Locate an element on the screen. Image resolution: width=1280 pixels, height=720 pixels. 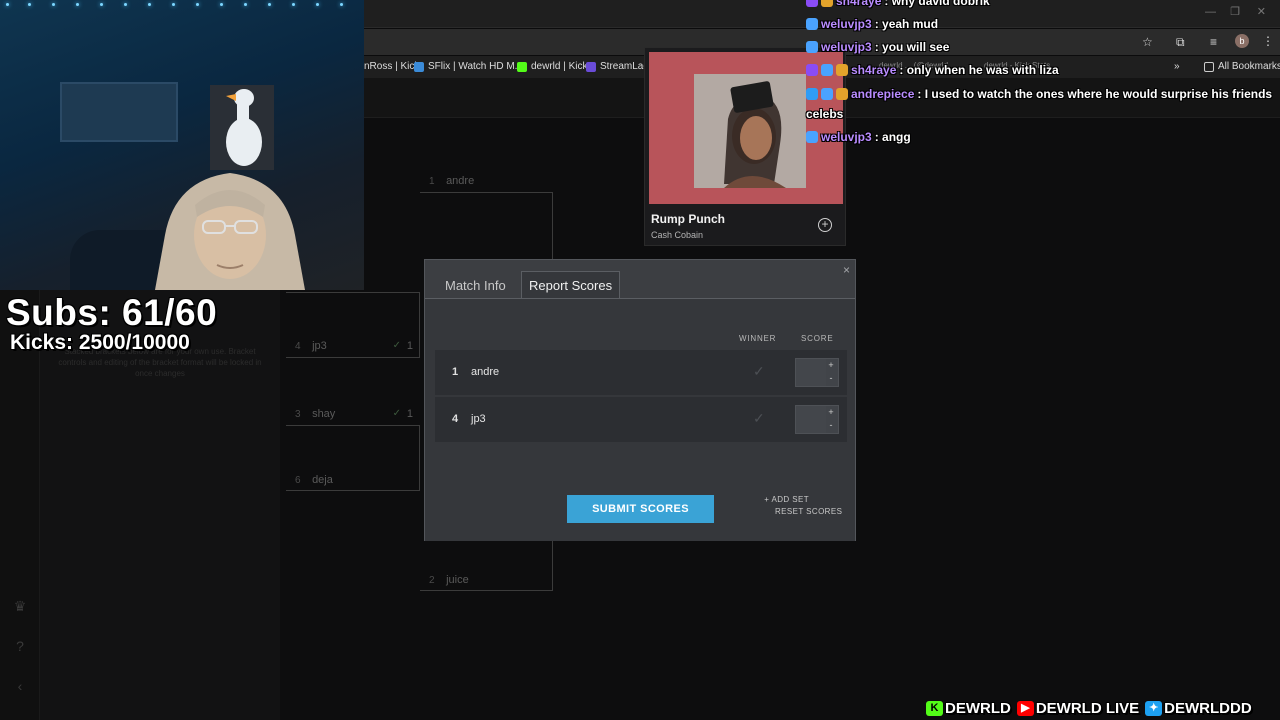
twitter-handle: DEWRLDDD is located at coordinates (1208, 708).